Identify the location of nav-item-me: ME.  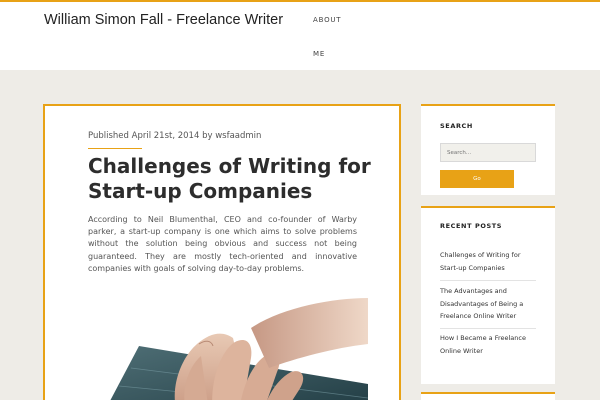
(319, 54).